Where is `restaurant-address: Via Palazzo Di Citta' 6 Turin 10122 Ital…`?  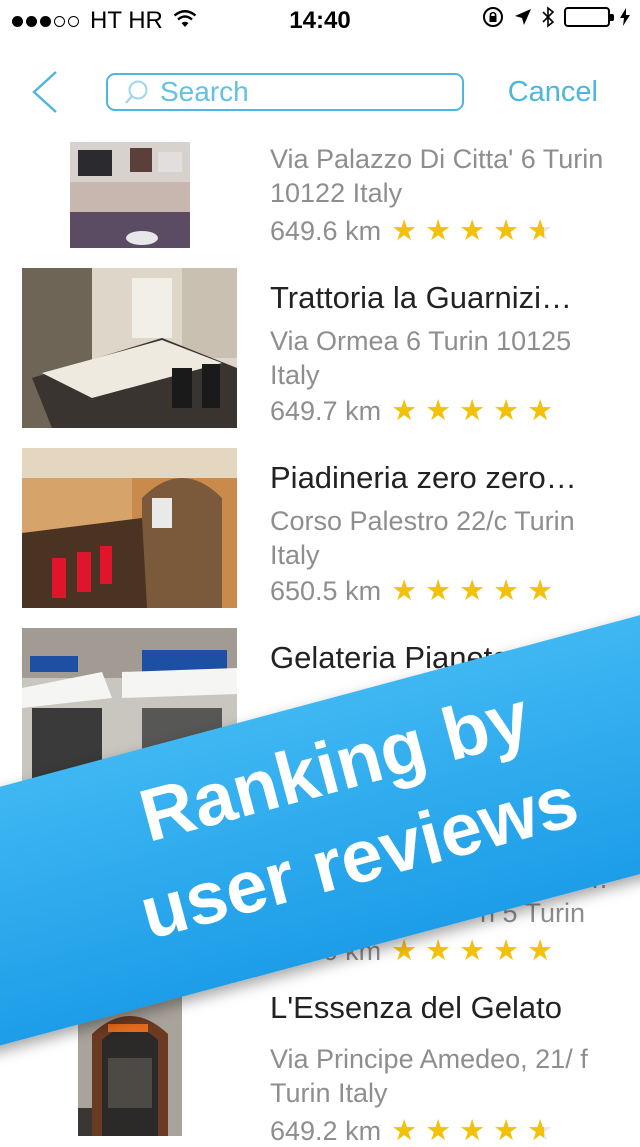 restaurant-address: Via Palazzo Di Citta' 6 Turin 10122 Ital… is located at coordinates (437, 176).